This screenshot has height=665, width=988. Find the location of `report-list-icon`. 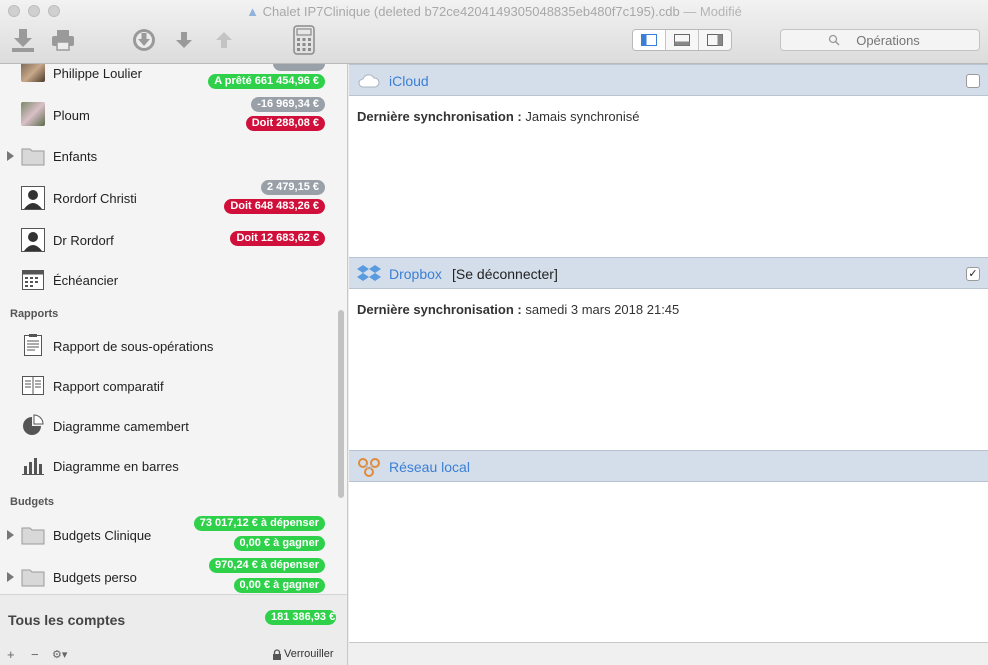

report-list-icon is located at coordinates (33, 345).